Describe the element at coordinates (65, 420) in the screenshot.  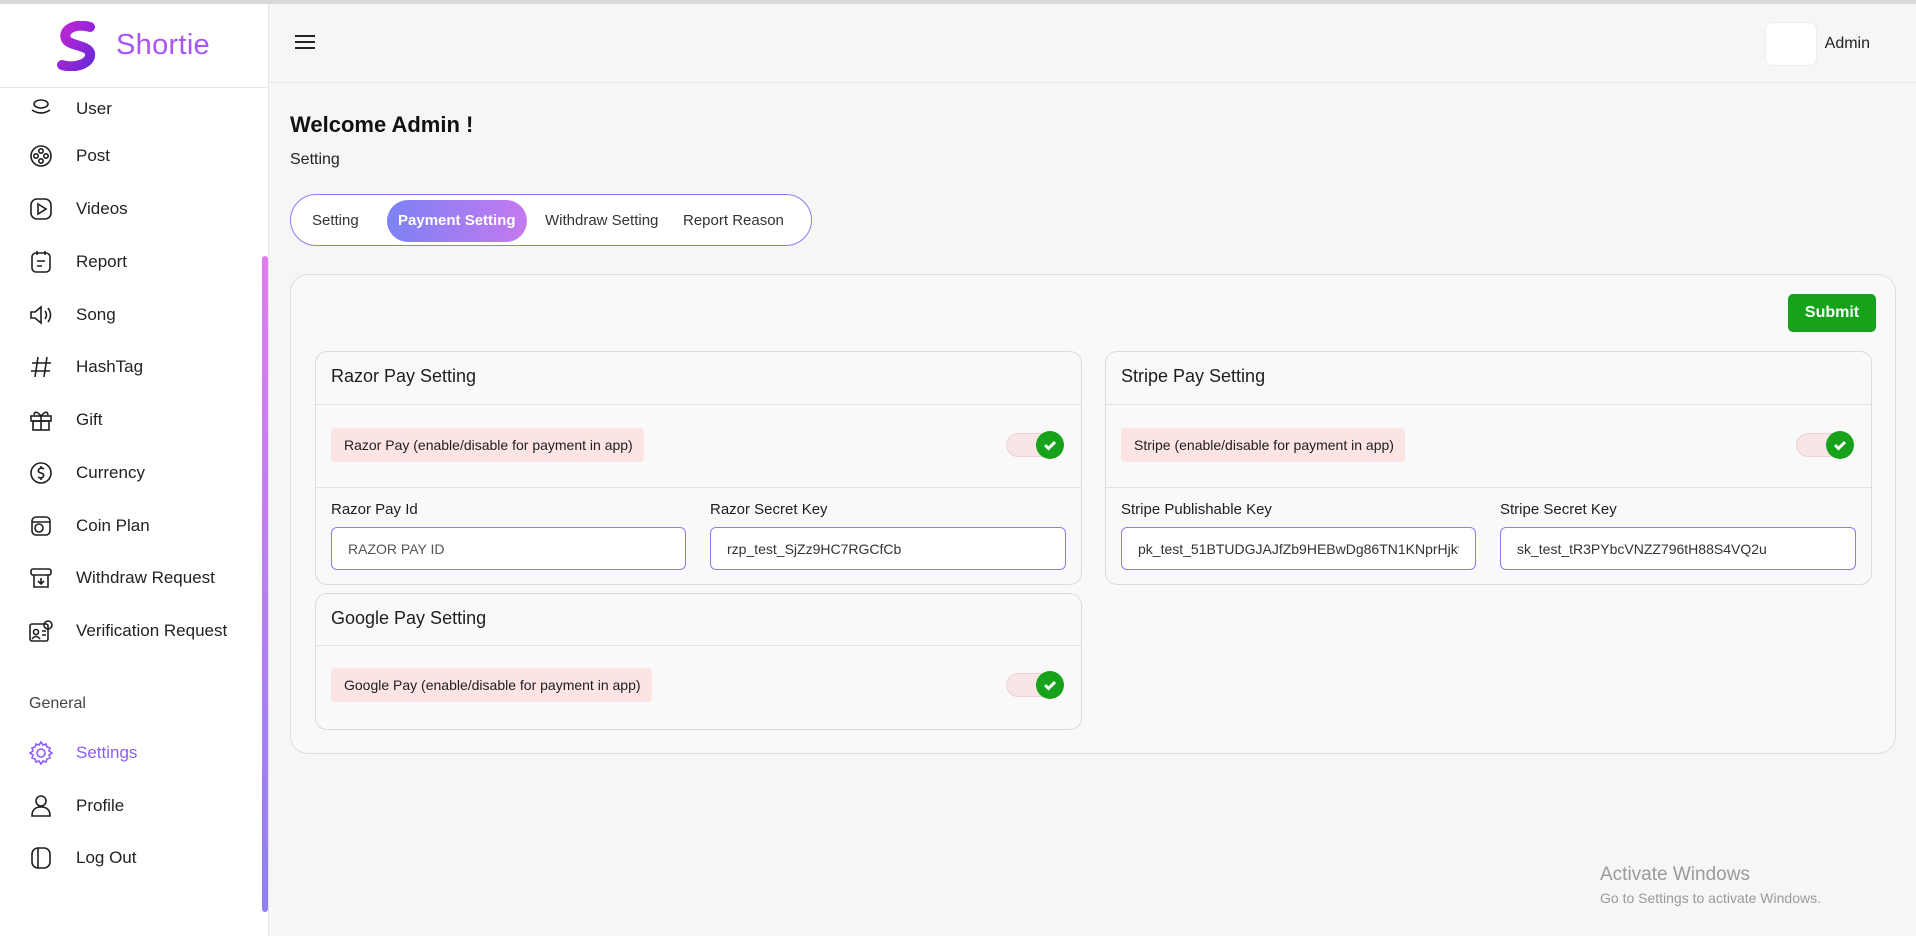
I see `sidebar-item-gift: Gift` at that location.